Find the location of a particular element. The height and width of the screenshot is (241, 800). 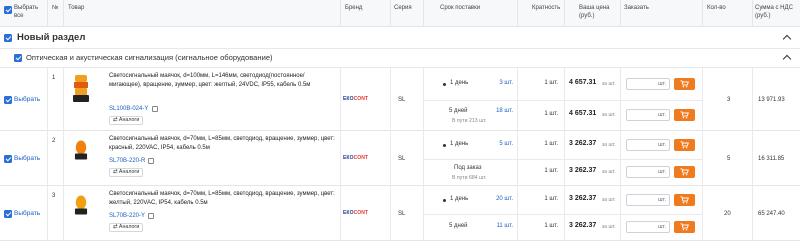

sum-value: 16 311.85 is located at coordinates (771, 158).